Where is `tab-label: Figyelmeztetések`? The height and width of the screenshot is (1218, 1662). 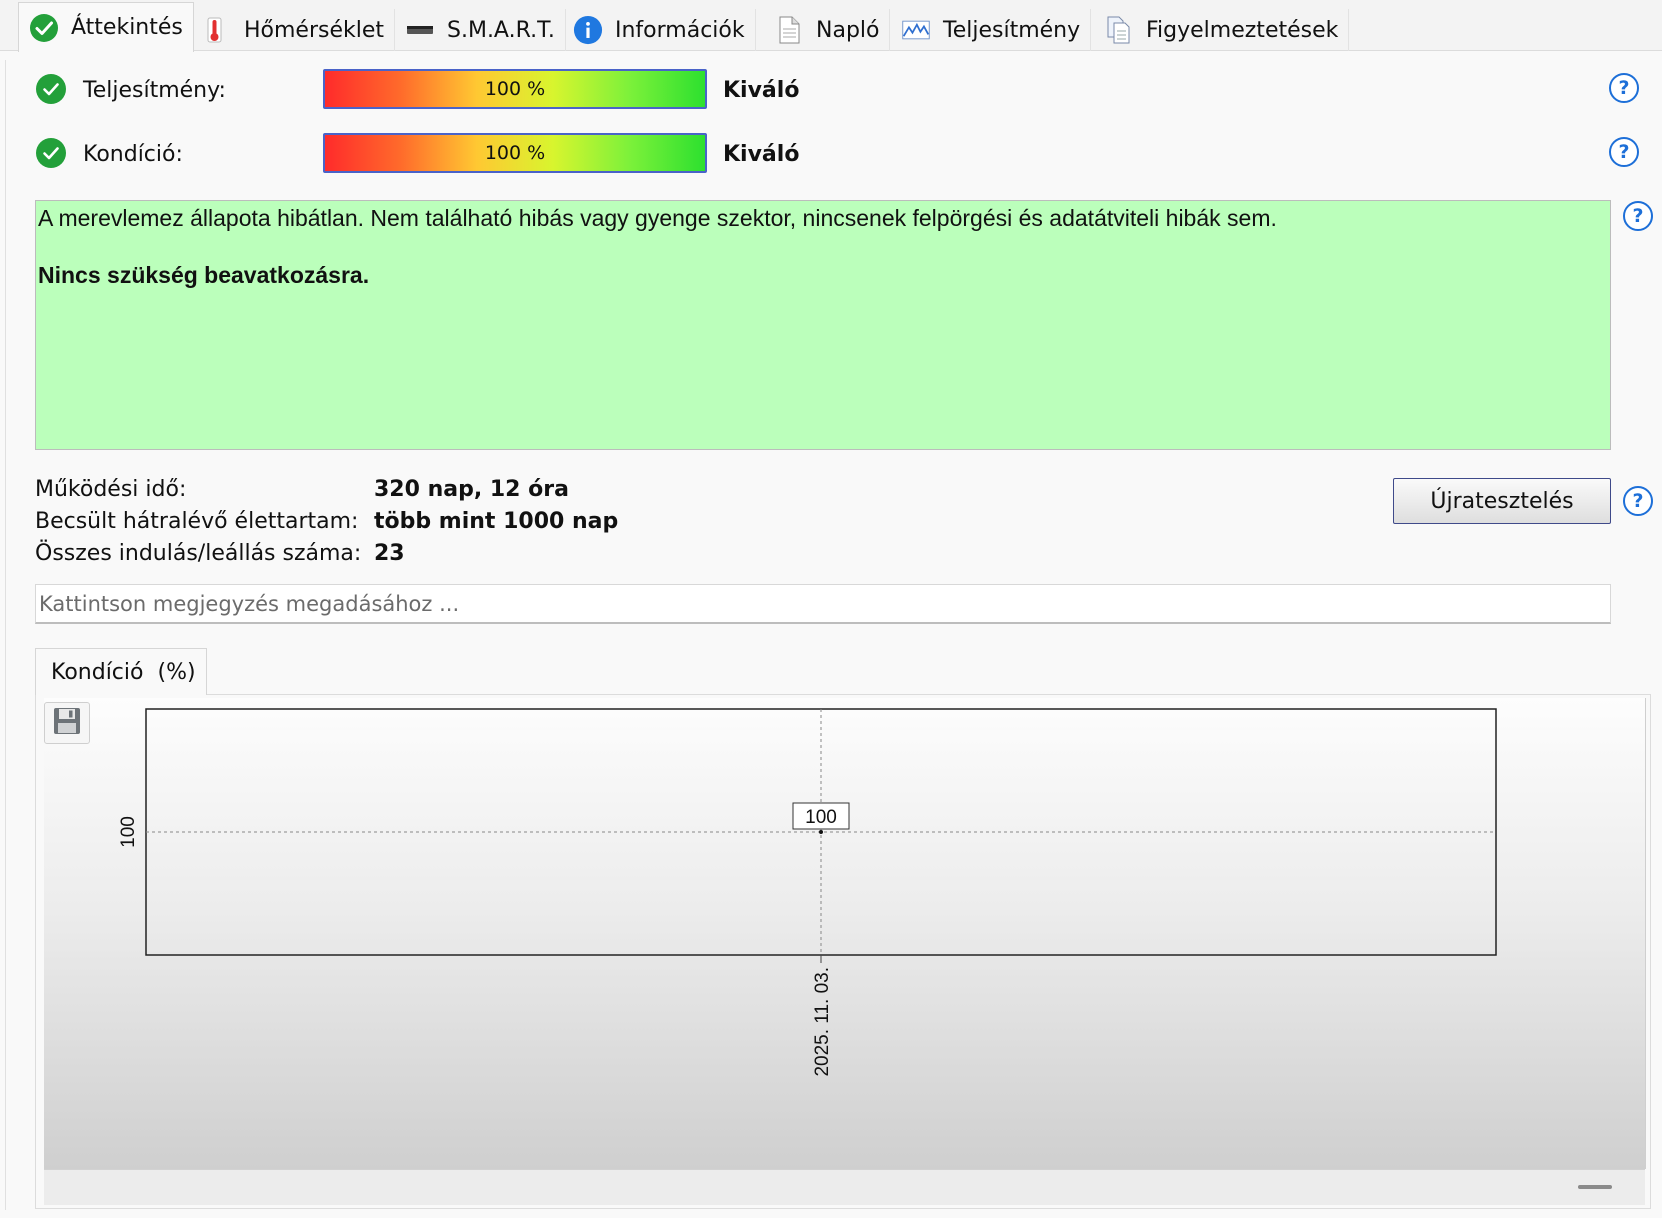
tab-label: Figyelmeztetések is located at coordinates (1242, 30).